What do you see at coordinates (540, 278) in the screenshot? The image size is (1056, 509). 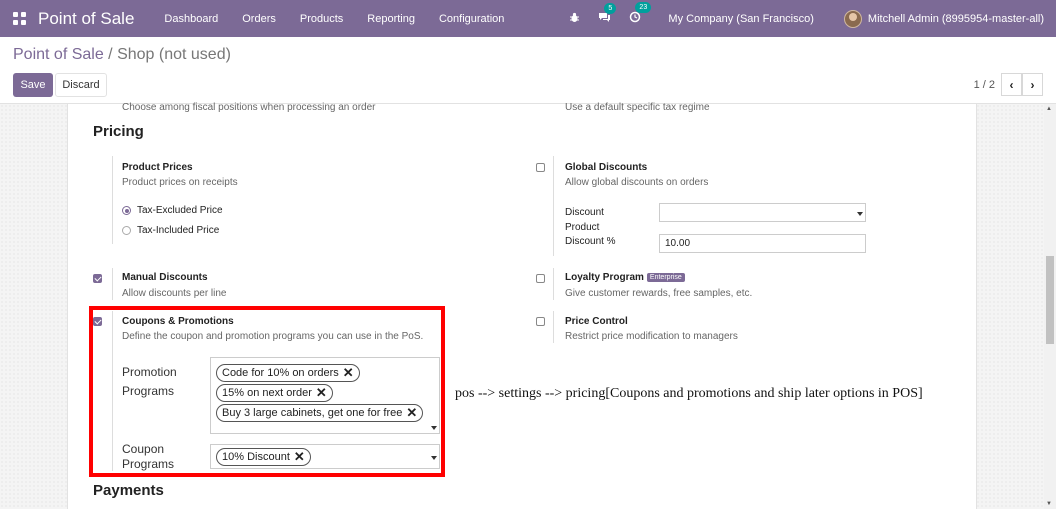 I see `loyalty-program-checkbox` at bounding box center [540, 278].